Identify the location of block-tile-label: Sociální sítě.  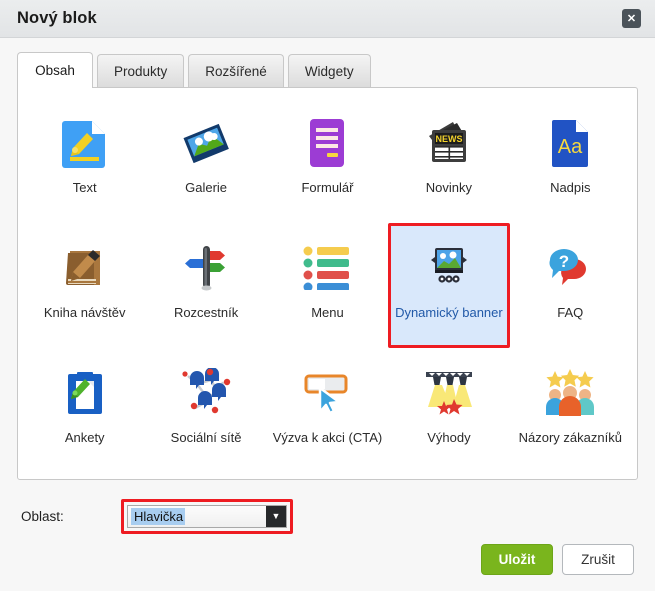
(206, 437).